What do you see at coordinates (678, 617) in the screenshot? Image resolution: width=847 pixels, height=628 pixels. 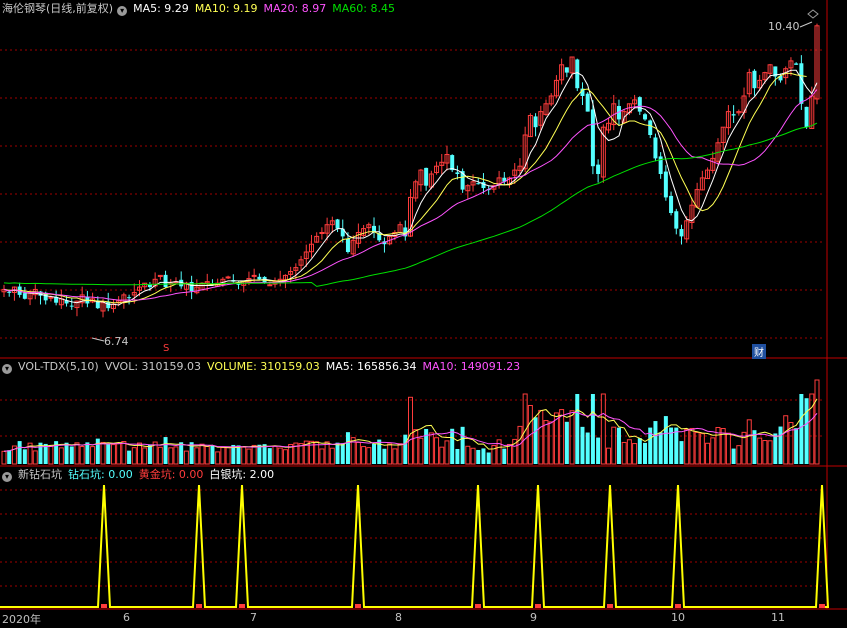 I see `time-axis-label: 10` at bounding box center [678, 617].